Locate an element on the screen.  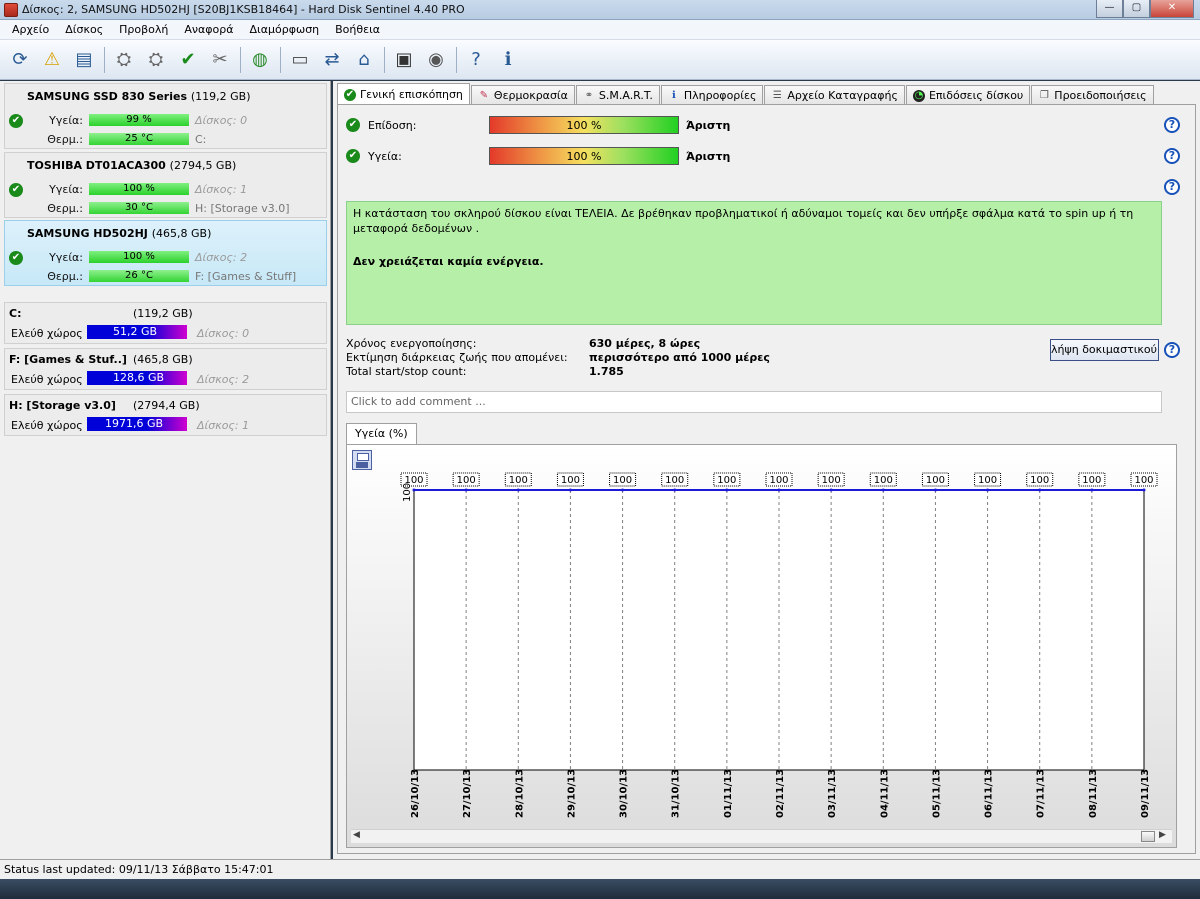
tab-health-chart: Υγεία (%) is located at coordinates (381, 434).